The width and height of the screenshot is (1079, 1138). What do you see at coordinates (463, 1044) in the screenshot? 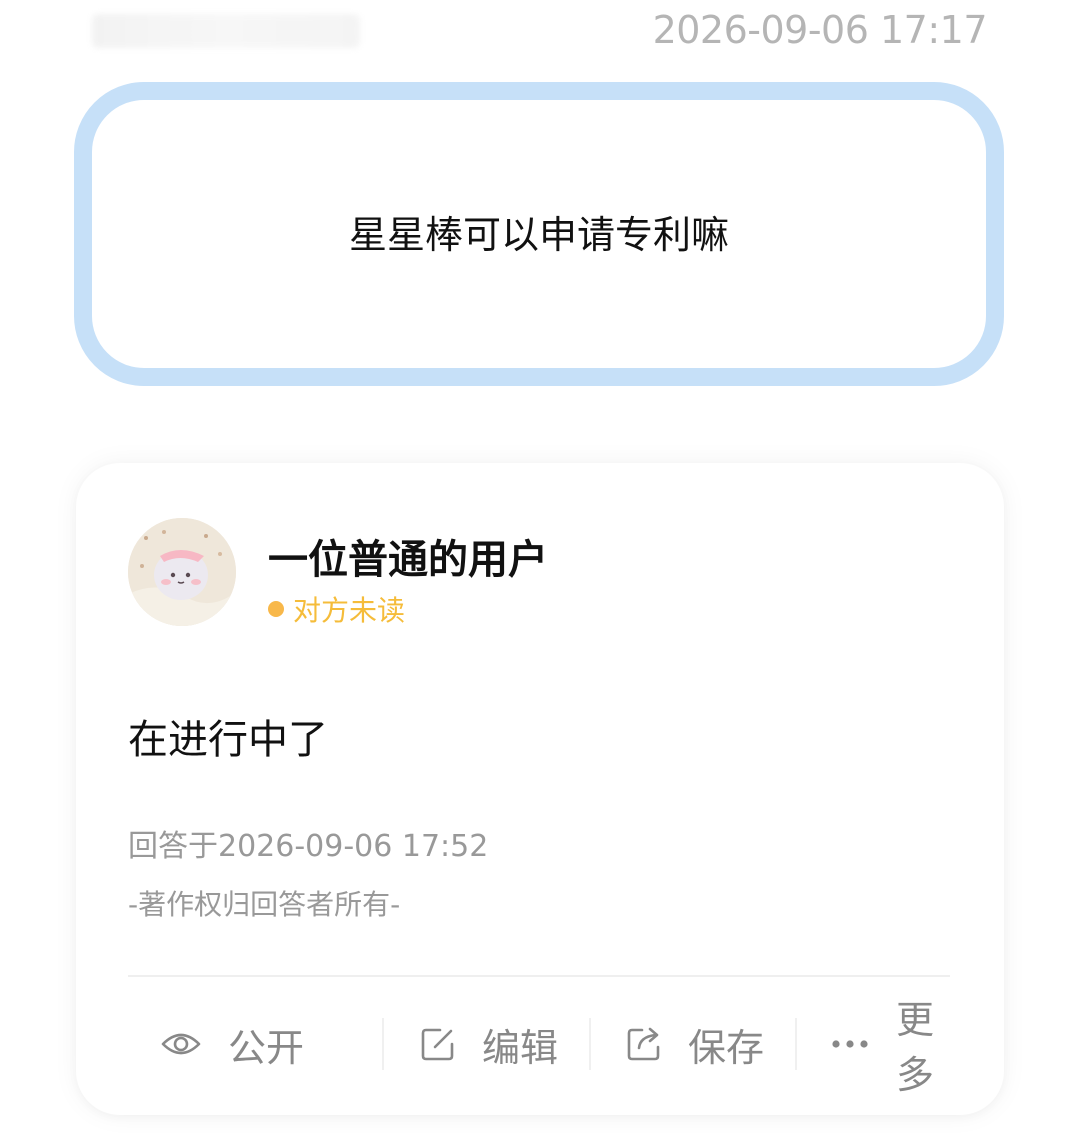
I see `edit-button: 编辑` at bounding box center [463, 1044].